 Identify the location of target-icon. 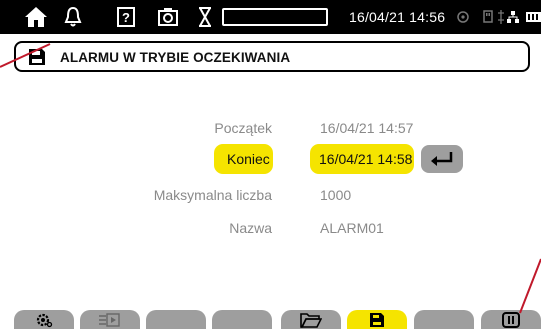
(463, 17).